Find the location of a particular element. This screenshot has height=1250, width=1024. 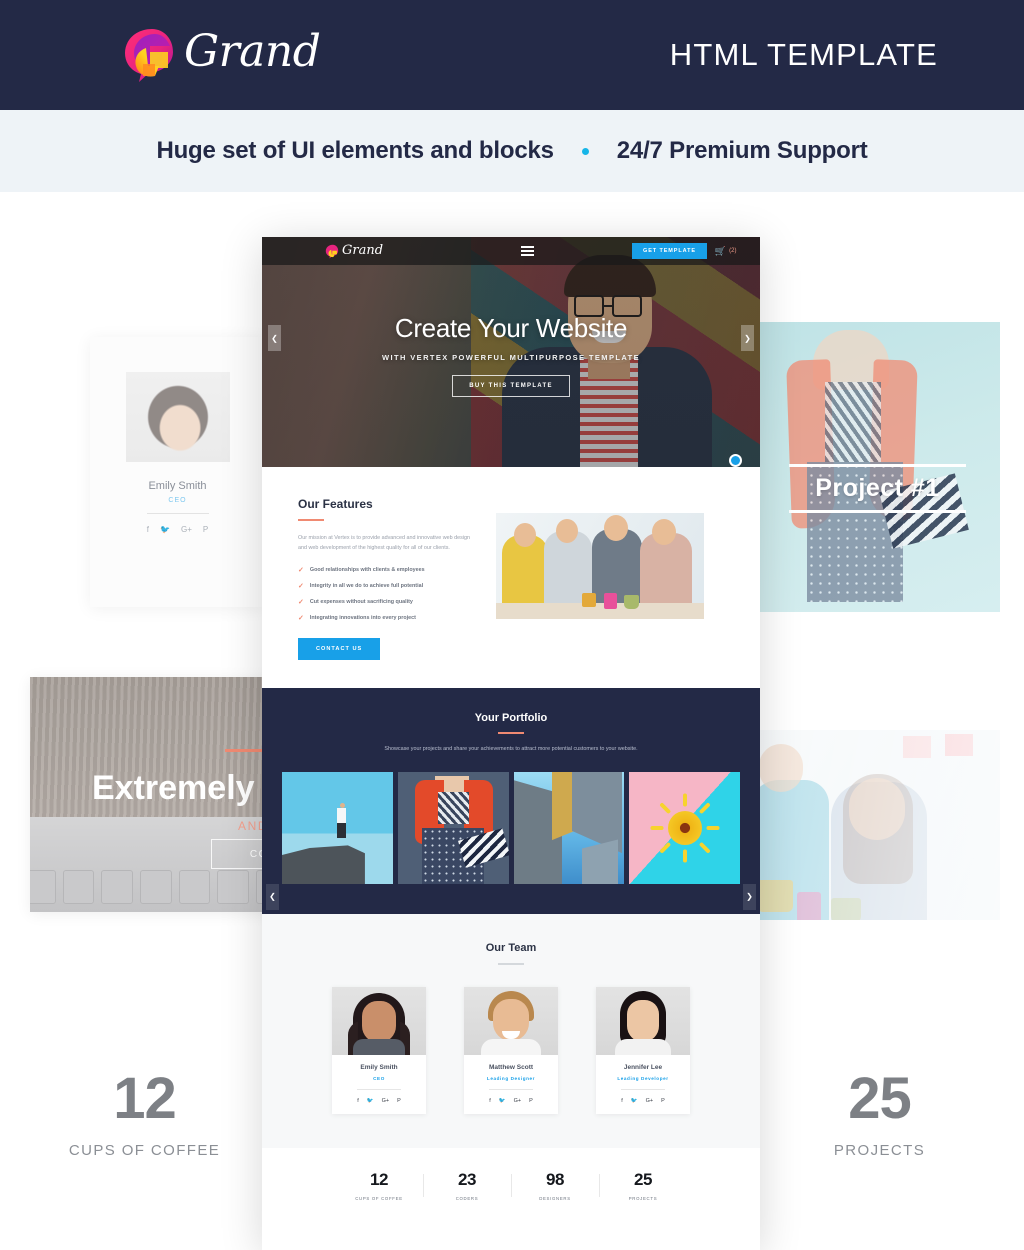

stat-label: CUPS OF COFFEE is located at coordinates (379, 1199).